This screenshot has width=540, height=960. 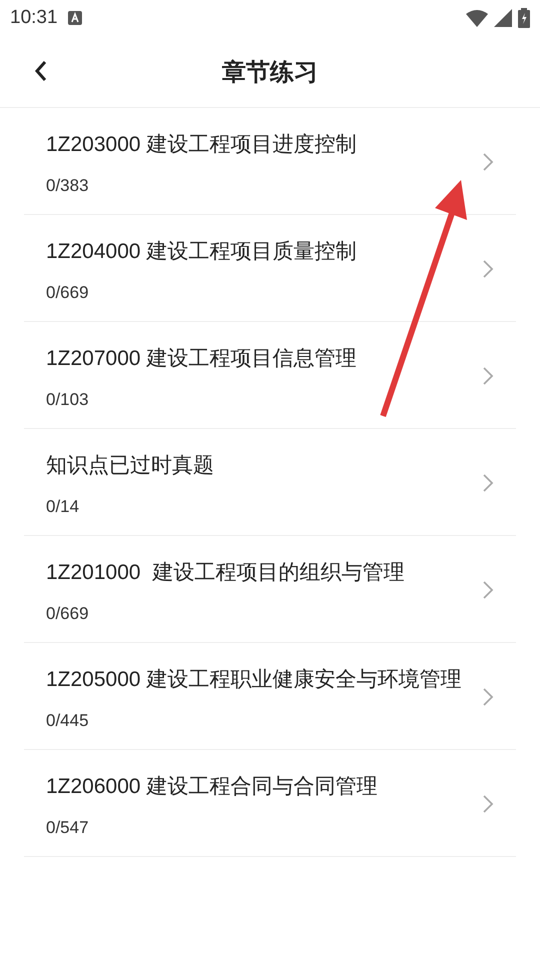 I want to click on chapter-title: 1Z204000 建设工程项目质量控制, so click(x=202, y=252).